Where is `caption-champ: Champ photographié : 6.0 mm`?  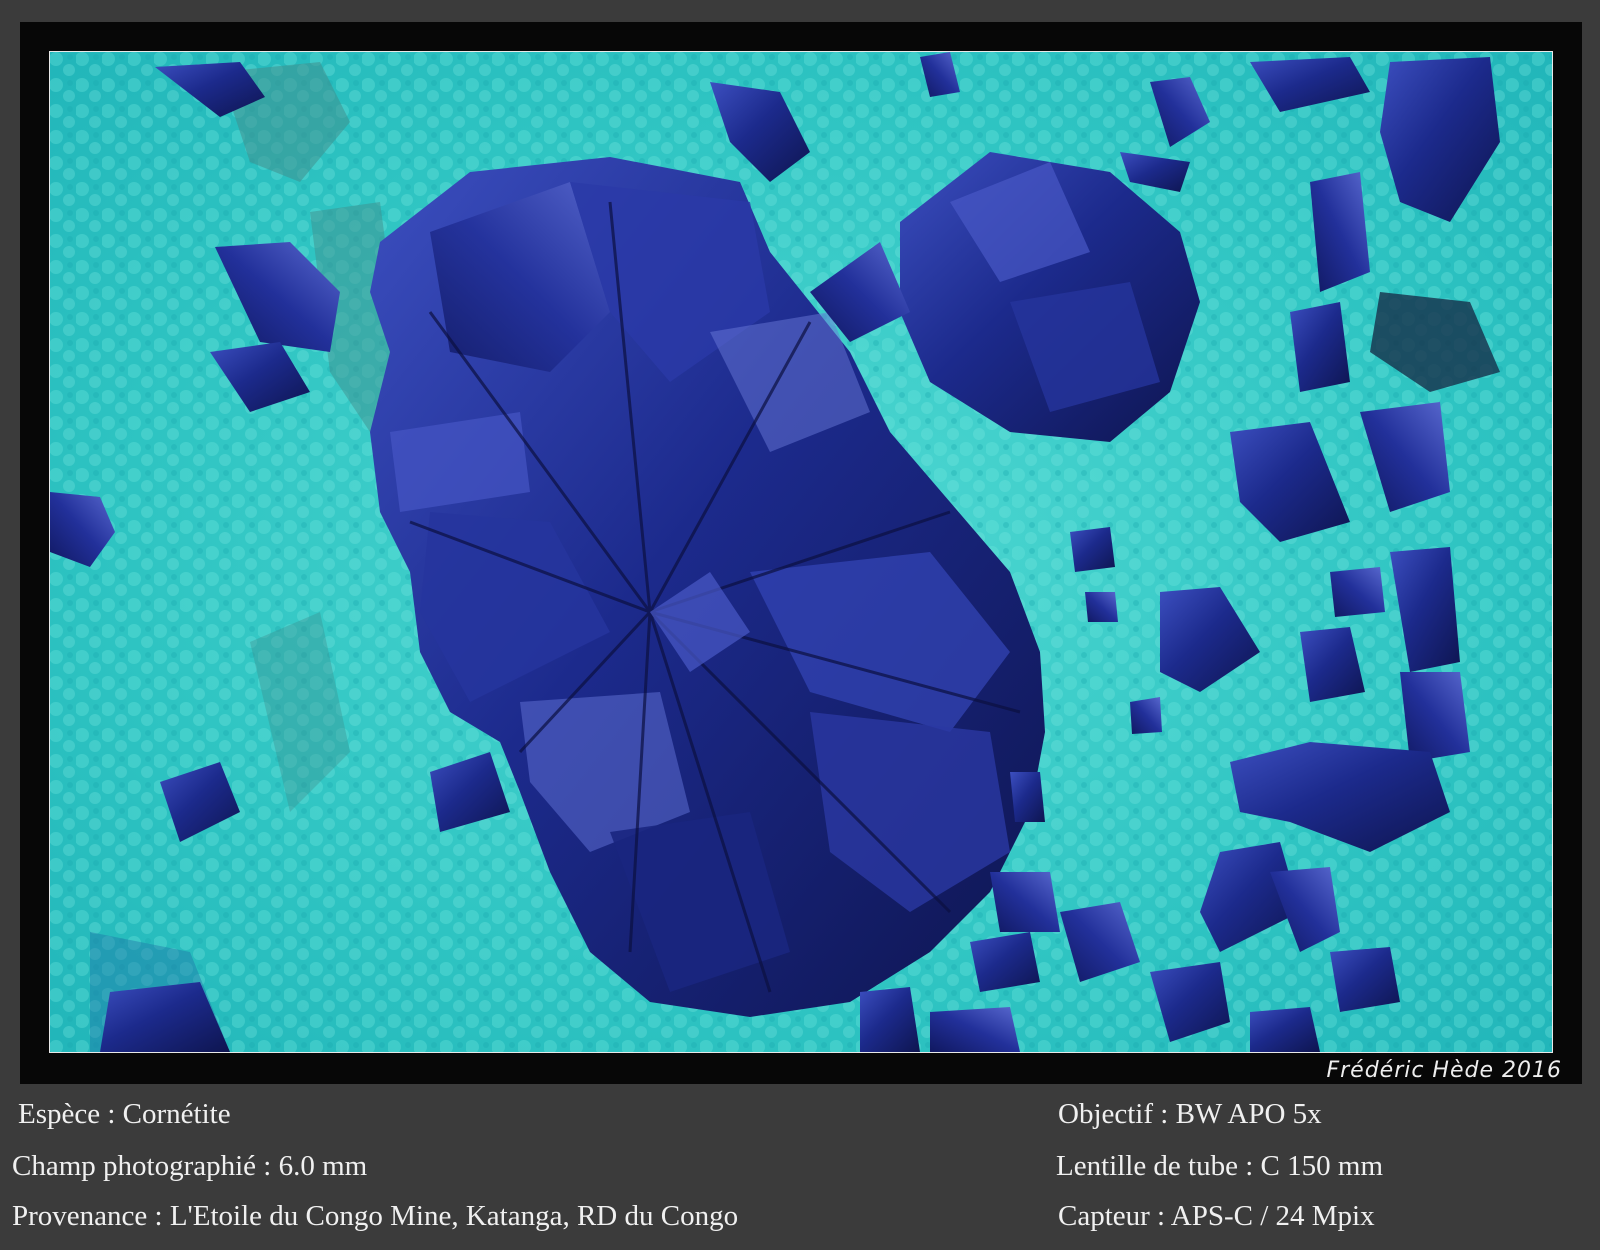
caption-champ: Champ photographié : 6.0 mm is located at coordinates (190, 1166).